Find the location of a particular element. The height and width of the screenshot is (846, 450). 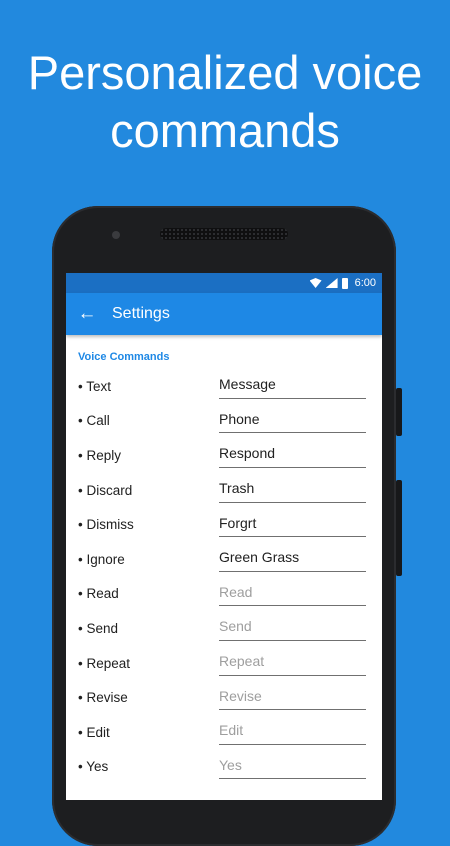

voice-command-row: • Read is located at coordinates (222, 594).